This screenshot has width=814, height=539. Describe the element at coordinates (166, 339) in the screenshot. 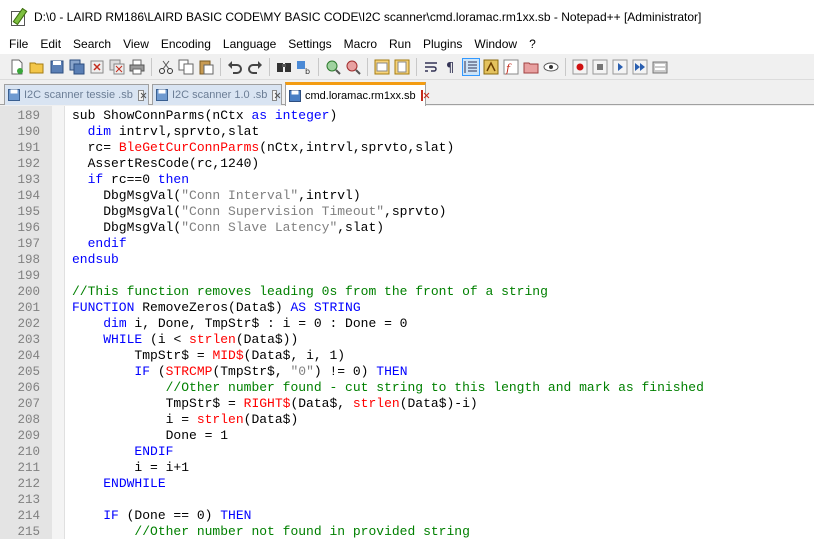

I see `code-token: (i <` at that location.